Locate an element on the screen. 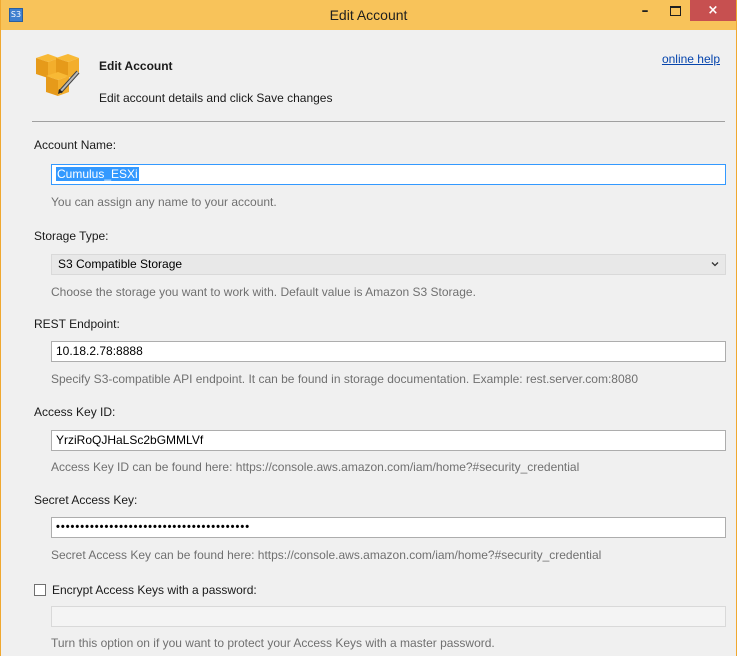 This screenshot has width=737, height=656. account-name-label: Account Name: is located at coordinates (75, 145).